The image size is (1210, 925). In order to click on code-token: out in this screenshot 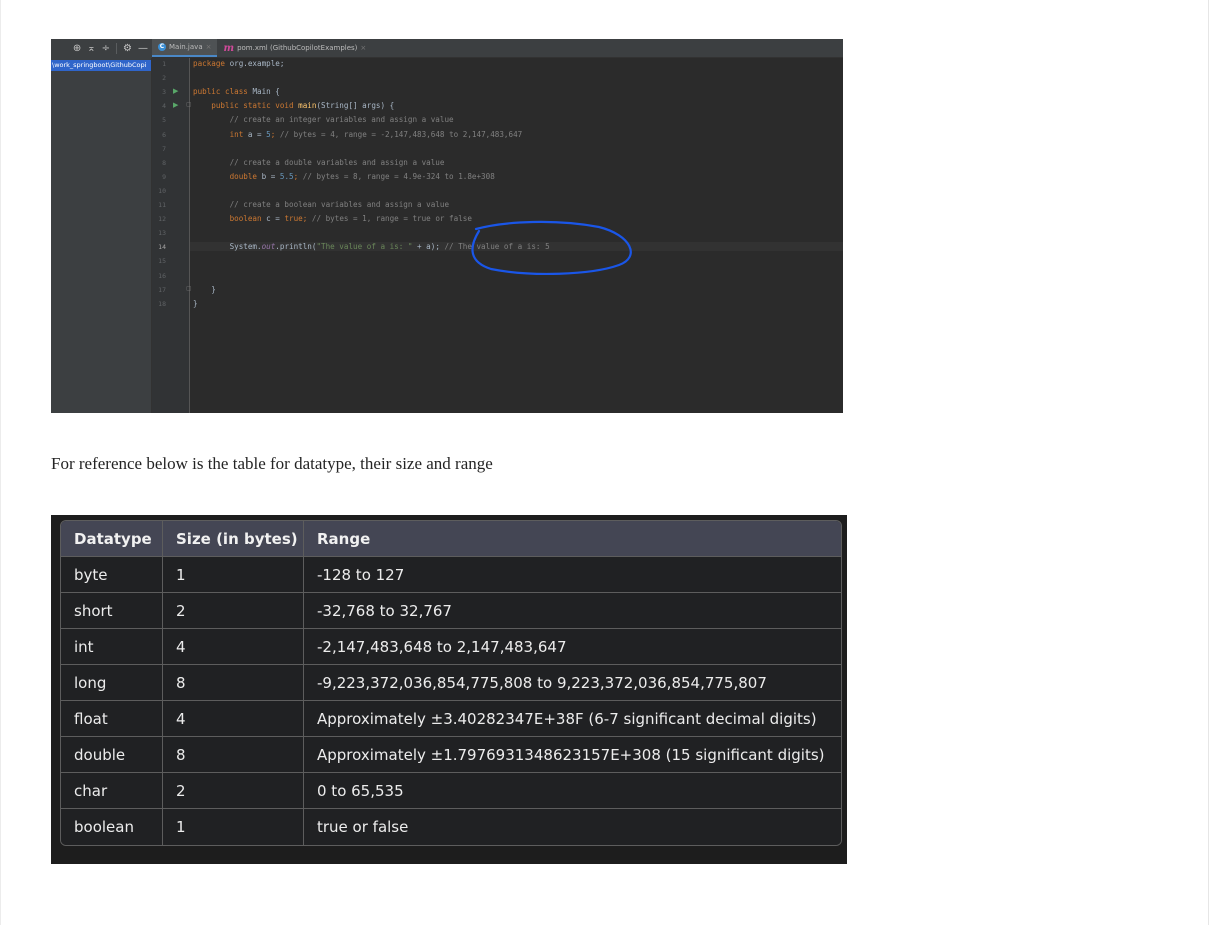, I will do `click(268, 247)`.